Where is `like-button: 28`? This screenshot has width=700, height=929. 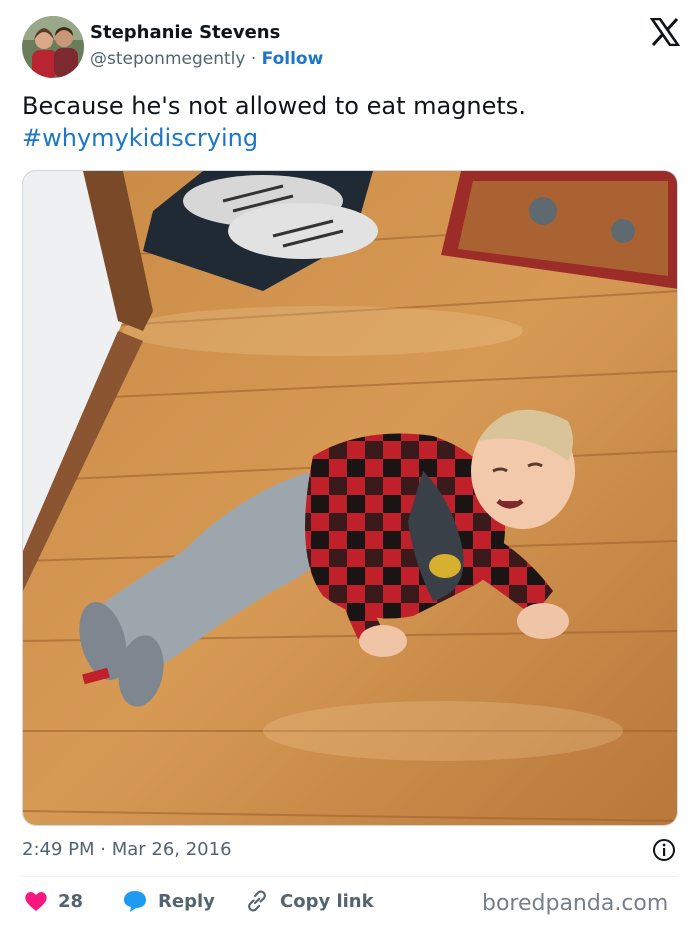
like-button: 28 is located at coordinates (53, 901).